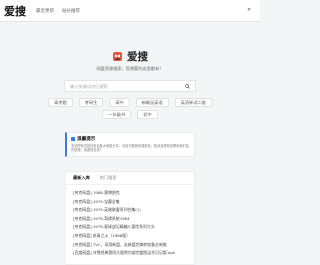  I want to click on top-bar: 爱搜 最近更新 站长推荐 ✕, so click(130, 11).